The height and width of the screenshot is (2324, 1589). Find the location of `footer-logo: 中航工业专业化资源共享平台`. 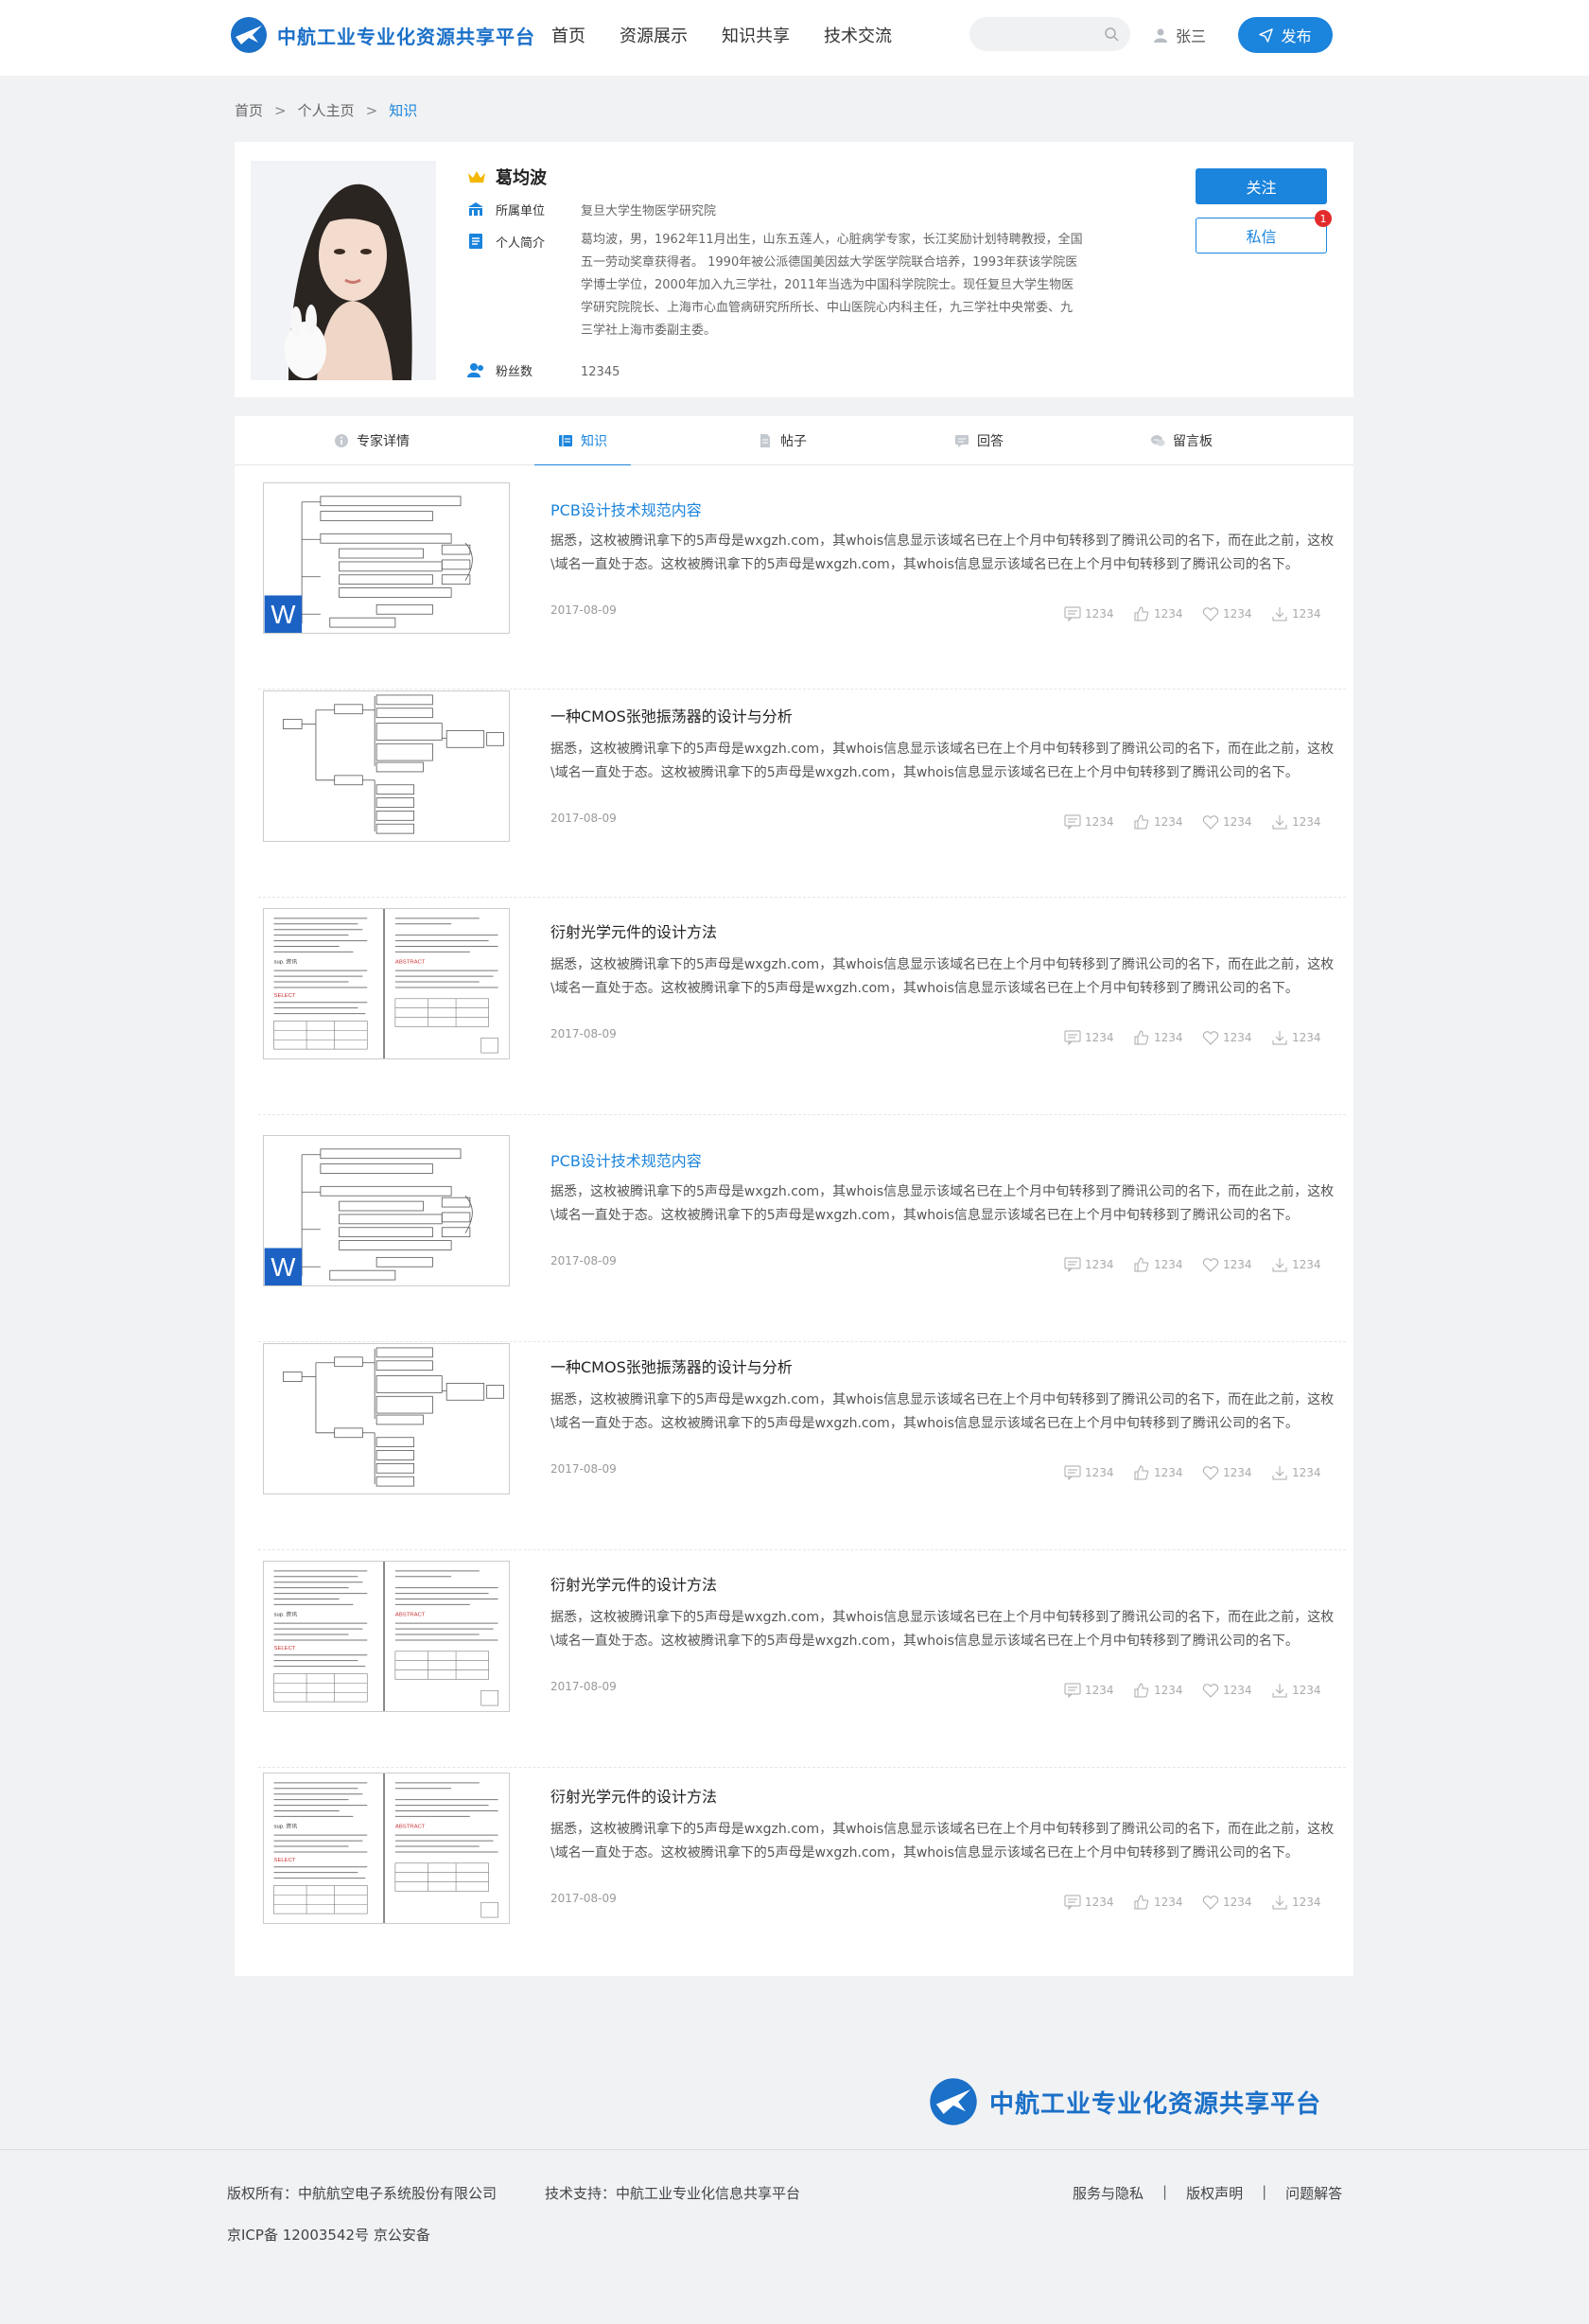

footer-logo: 中航工业专业化资源共享平台 is located at coordinates (1125, 2101).